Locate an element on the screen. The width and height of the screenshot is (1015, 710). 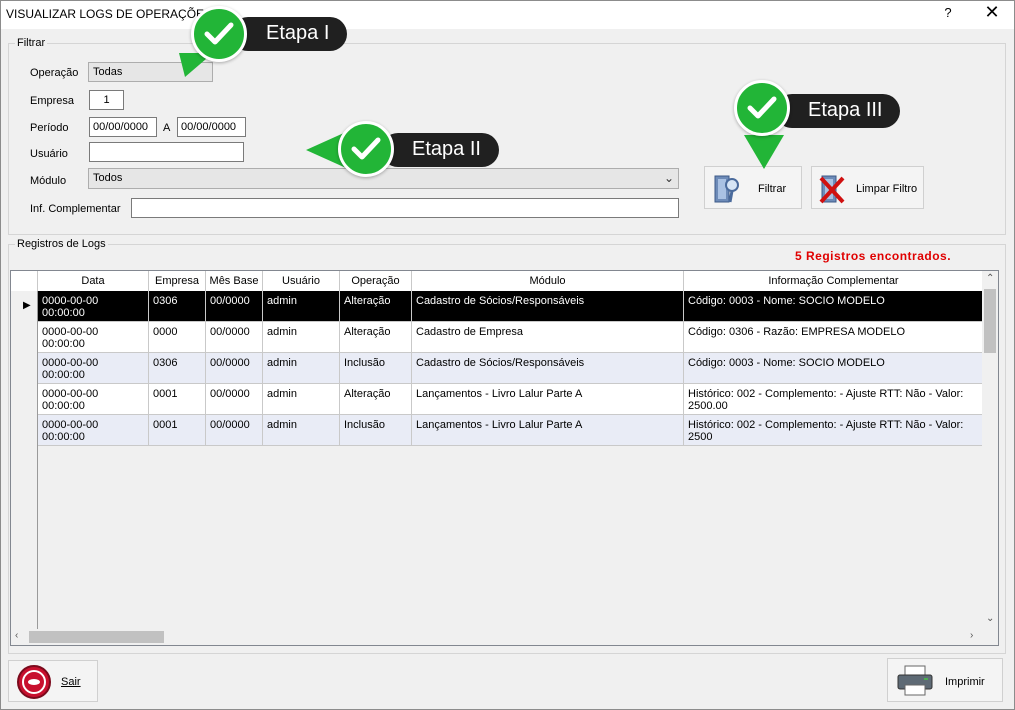
callout-etapa-3: Etapa III is located at coordinates (837, 111).